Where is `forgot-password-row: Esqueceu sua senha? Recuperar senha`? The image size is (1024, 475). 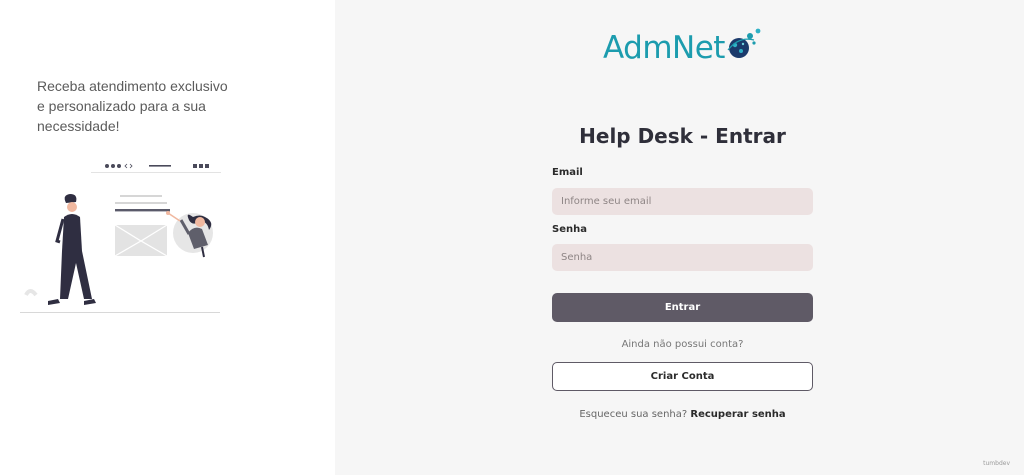 forgot-password-row: Esqueceu sua senha? Recuperar senha is located at coordinates (682, 414).